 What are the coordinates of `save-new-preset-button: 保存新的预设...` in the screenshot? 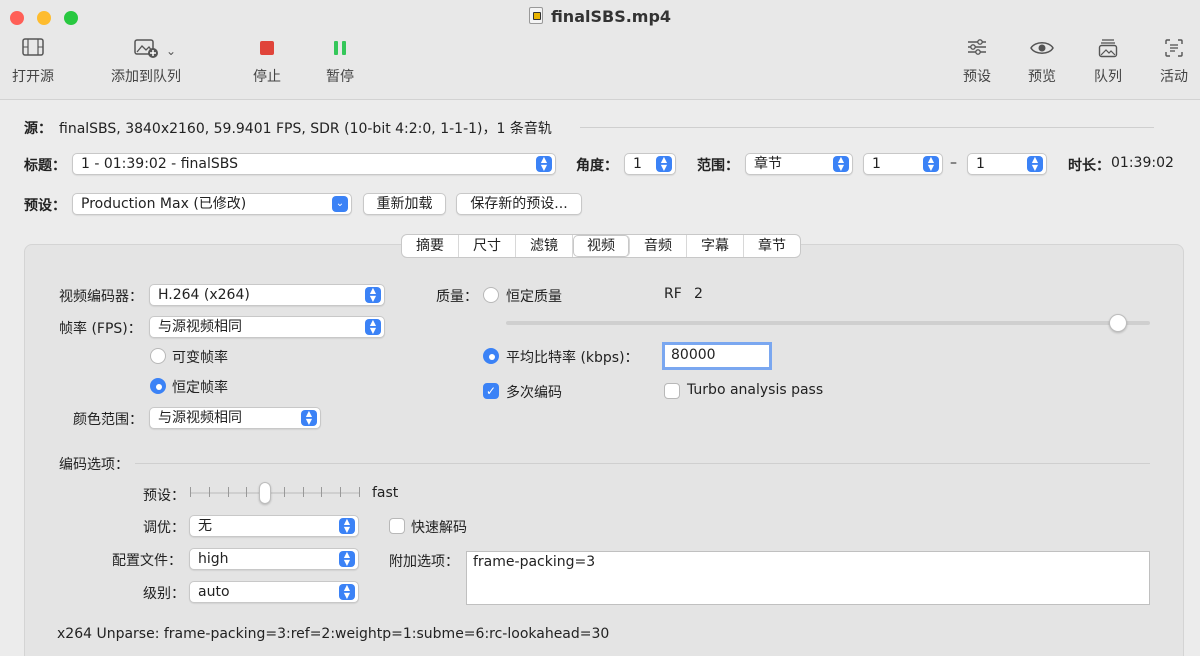 It's located at (519, 204).